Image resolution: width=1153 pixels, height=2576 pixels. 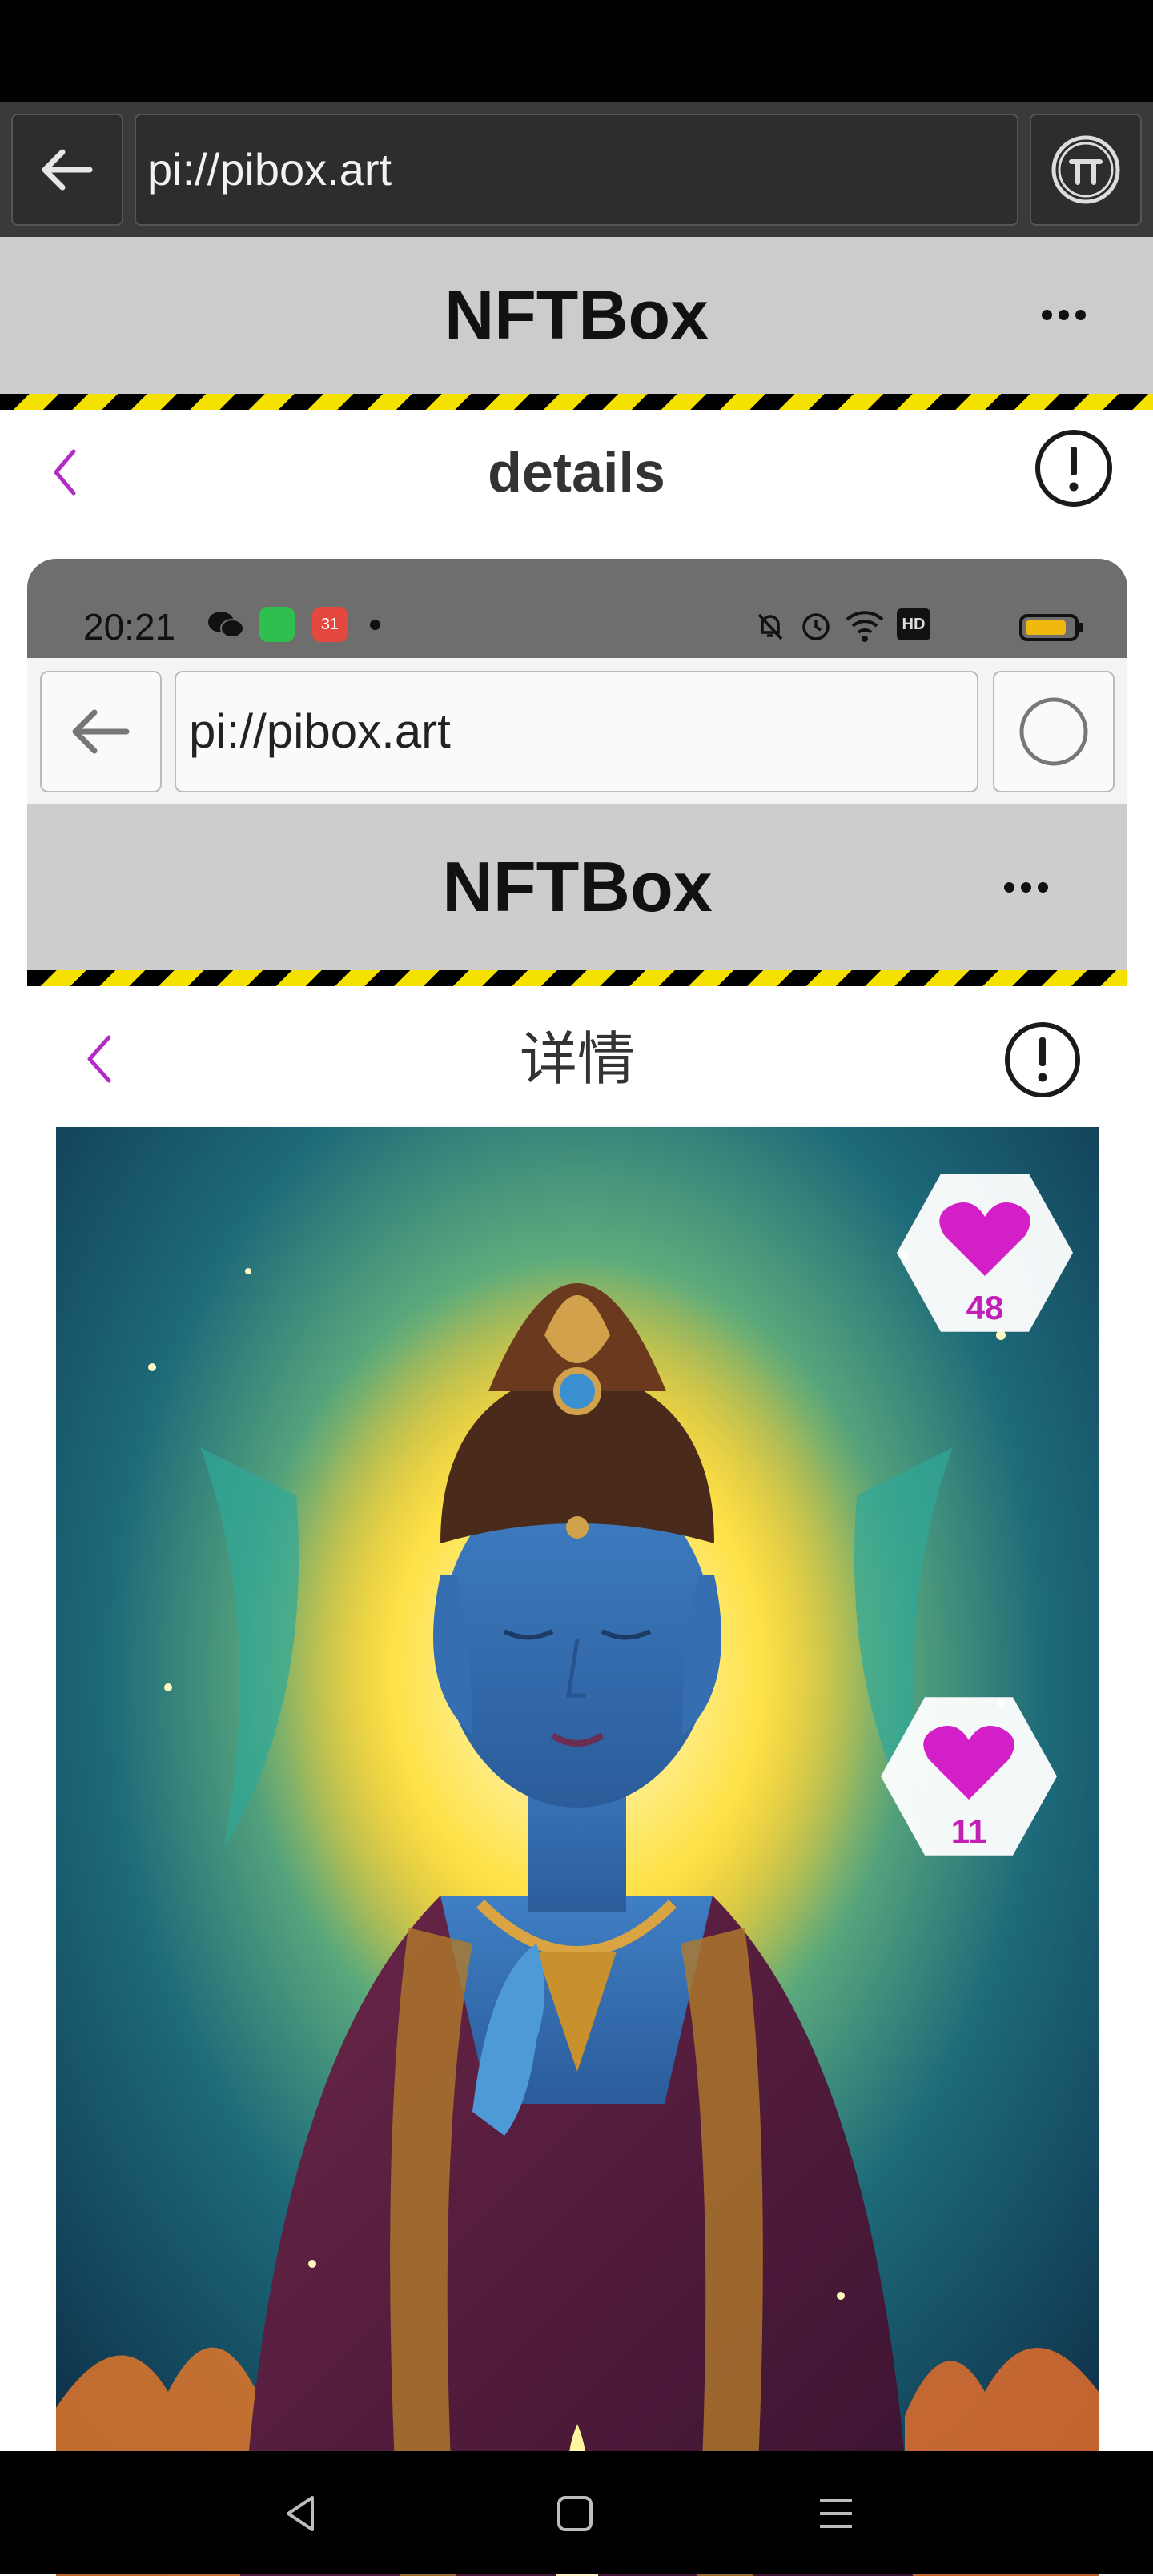 I want to click on inner-info-icon, so click(x=1042, y=1059).